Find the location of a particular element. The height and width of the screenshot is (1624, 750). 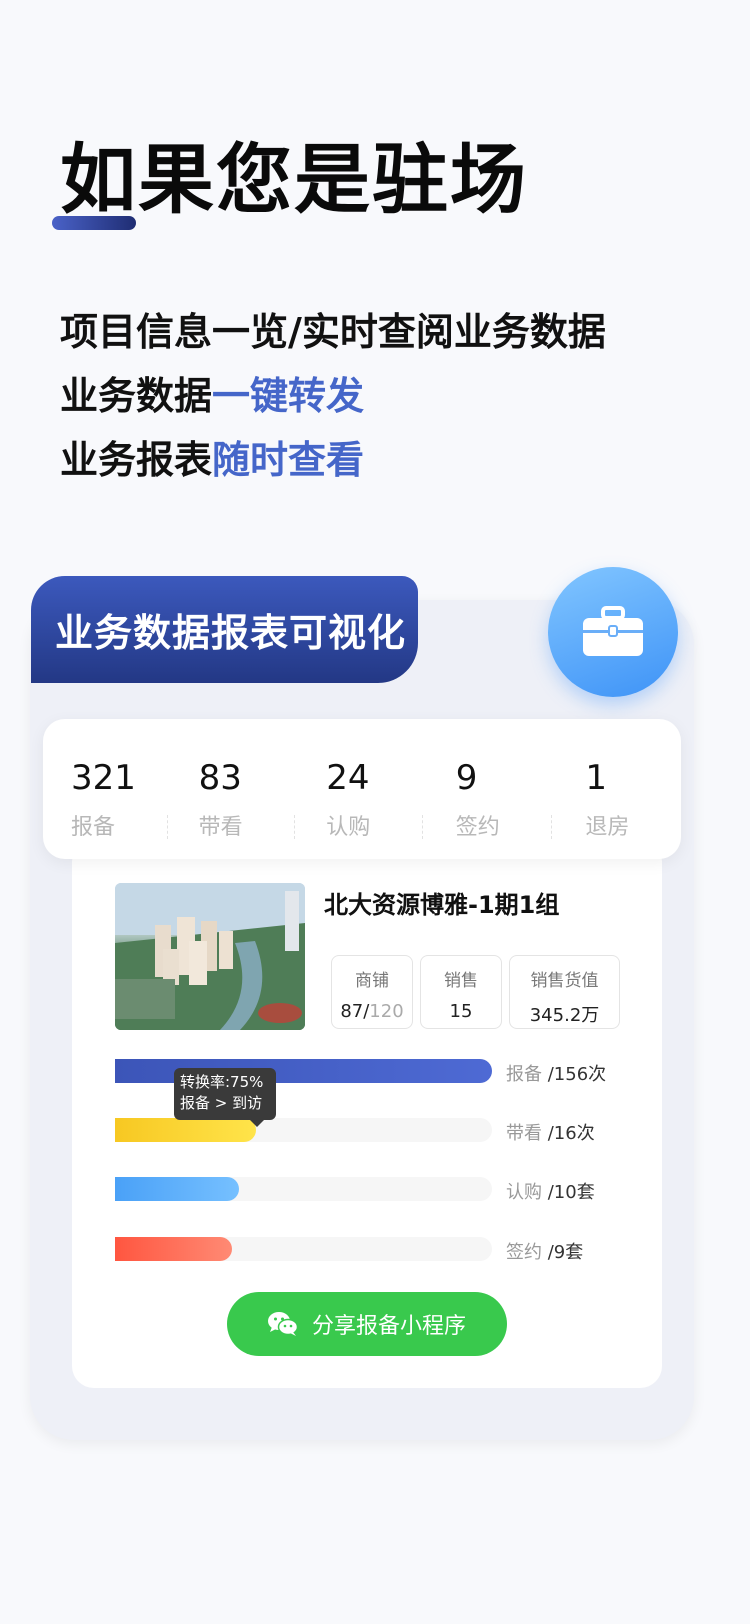

sales-label: 销售 is located at coordinates (461, 981).